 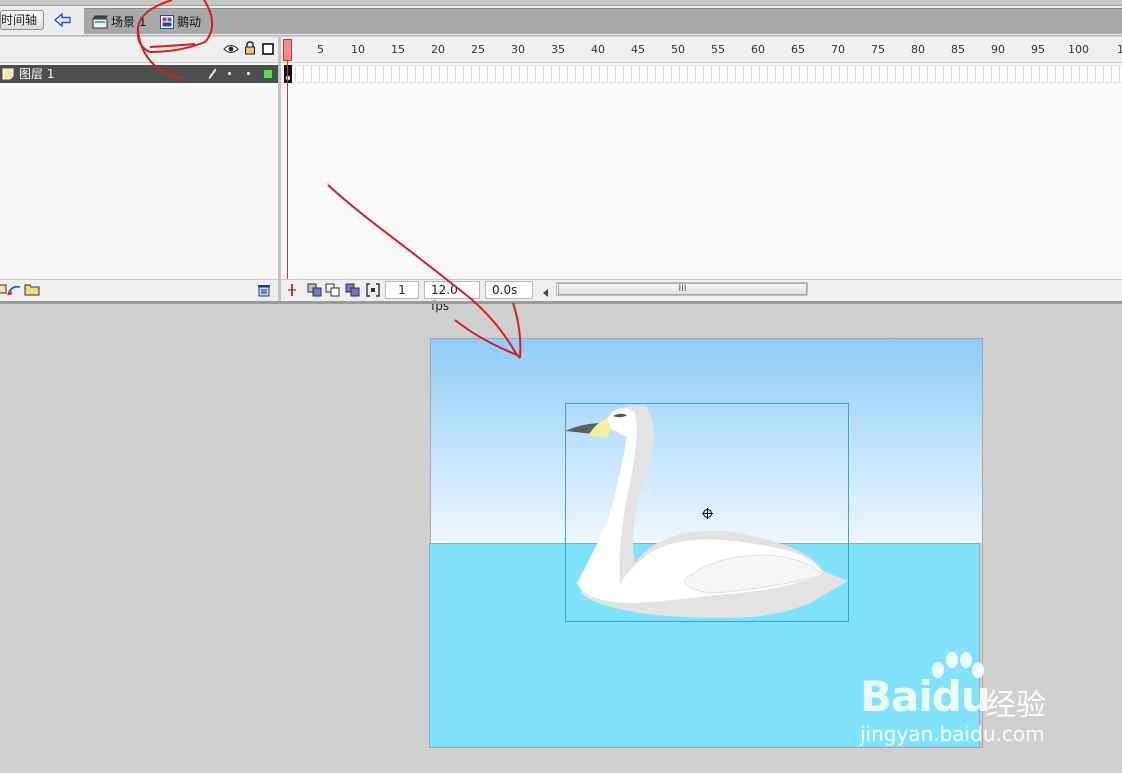 What do you see at coordinates (287, 50) in the screenshot?
I see `playhead` at bounding box center [287, 50].